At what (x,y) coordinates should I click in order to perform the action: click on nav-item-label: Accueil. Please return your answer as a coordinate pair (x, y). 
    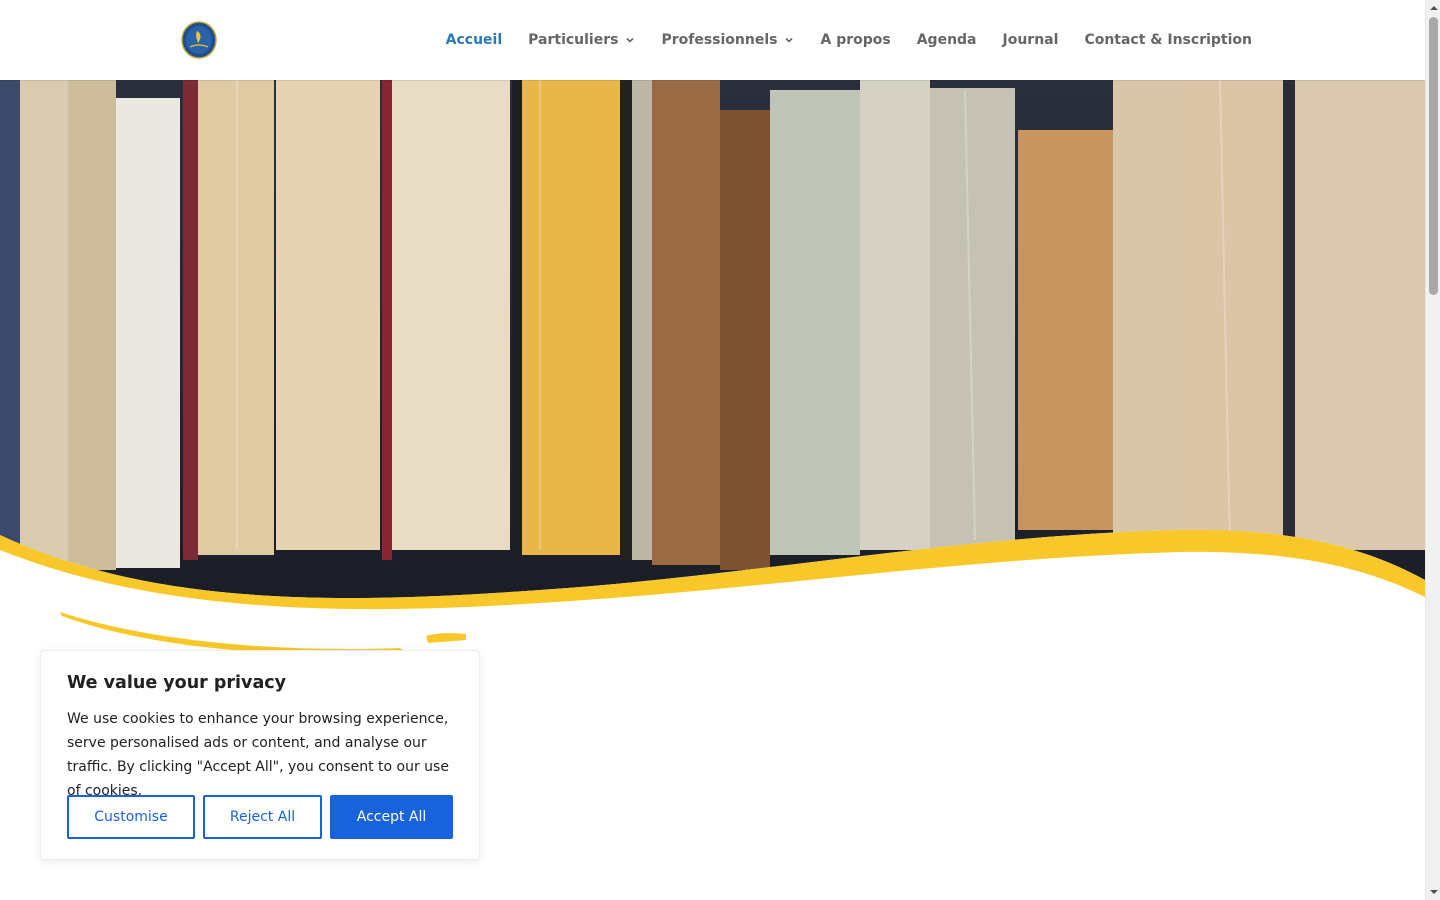
    Looking at the image, I should click on (474, 40).